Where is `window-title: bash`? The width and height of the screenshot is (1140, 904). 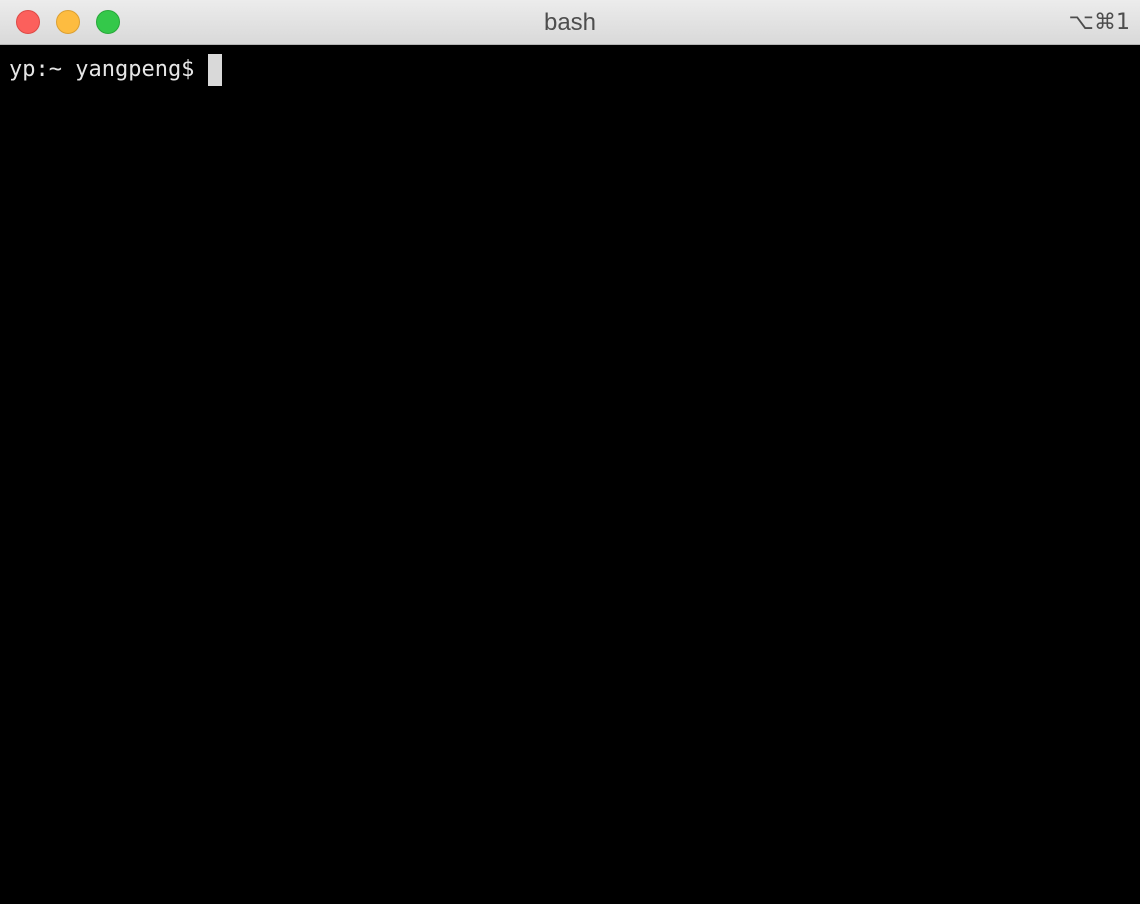 window-title: bash is located at coordinates (570, 22).